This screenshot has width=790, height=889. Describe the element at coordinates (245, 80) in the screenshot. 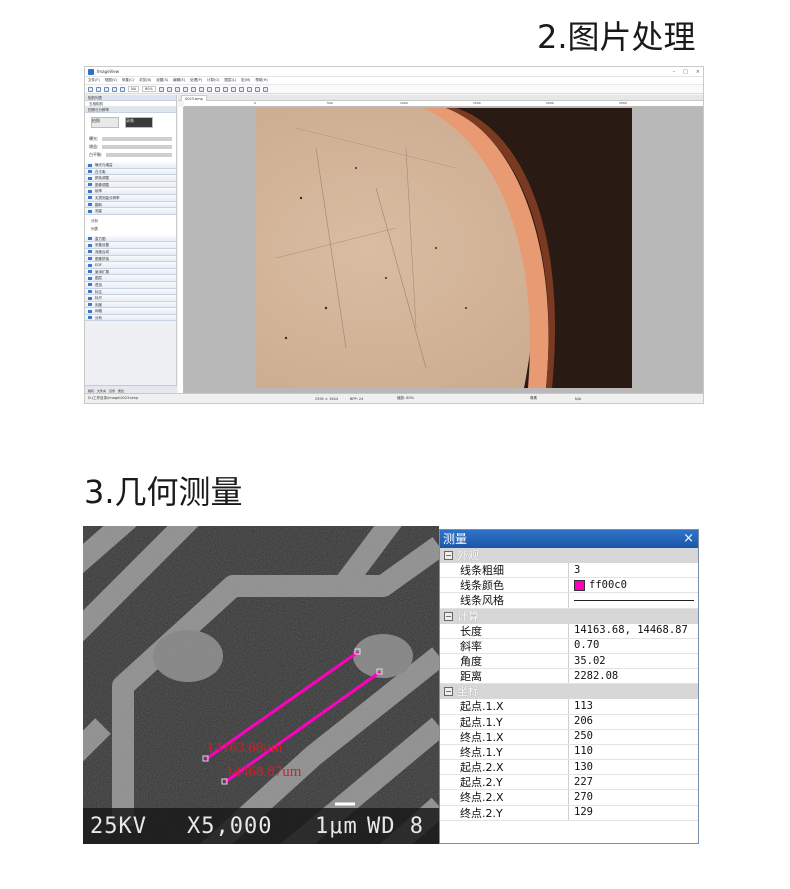

I see `menu-macro: 宏(M)` at that location.